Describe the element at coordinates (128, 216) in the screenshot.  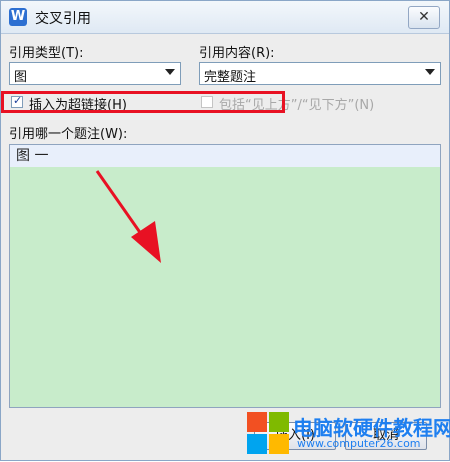
I see `annotation-arrow-icon` at that location.